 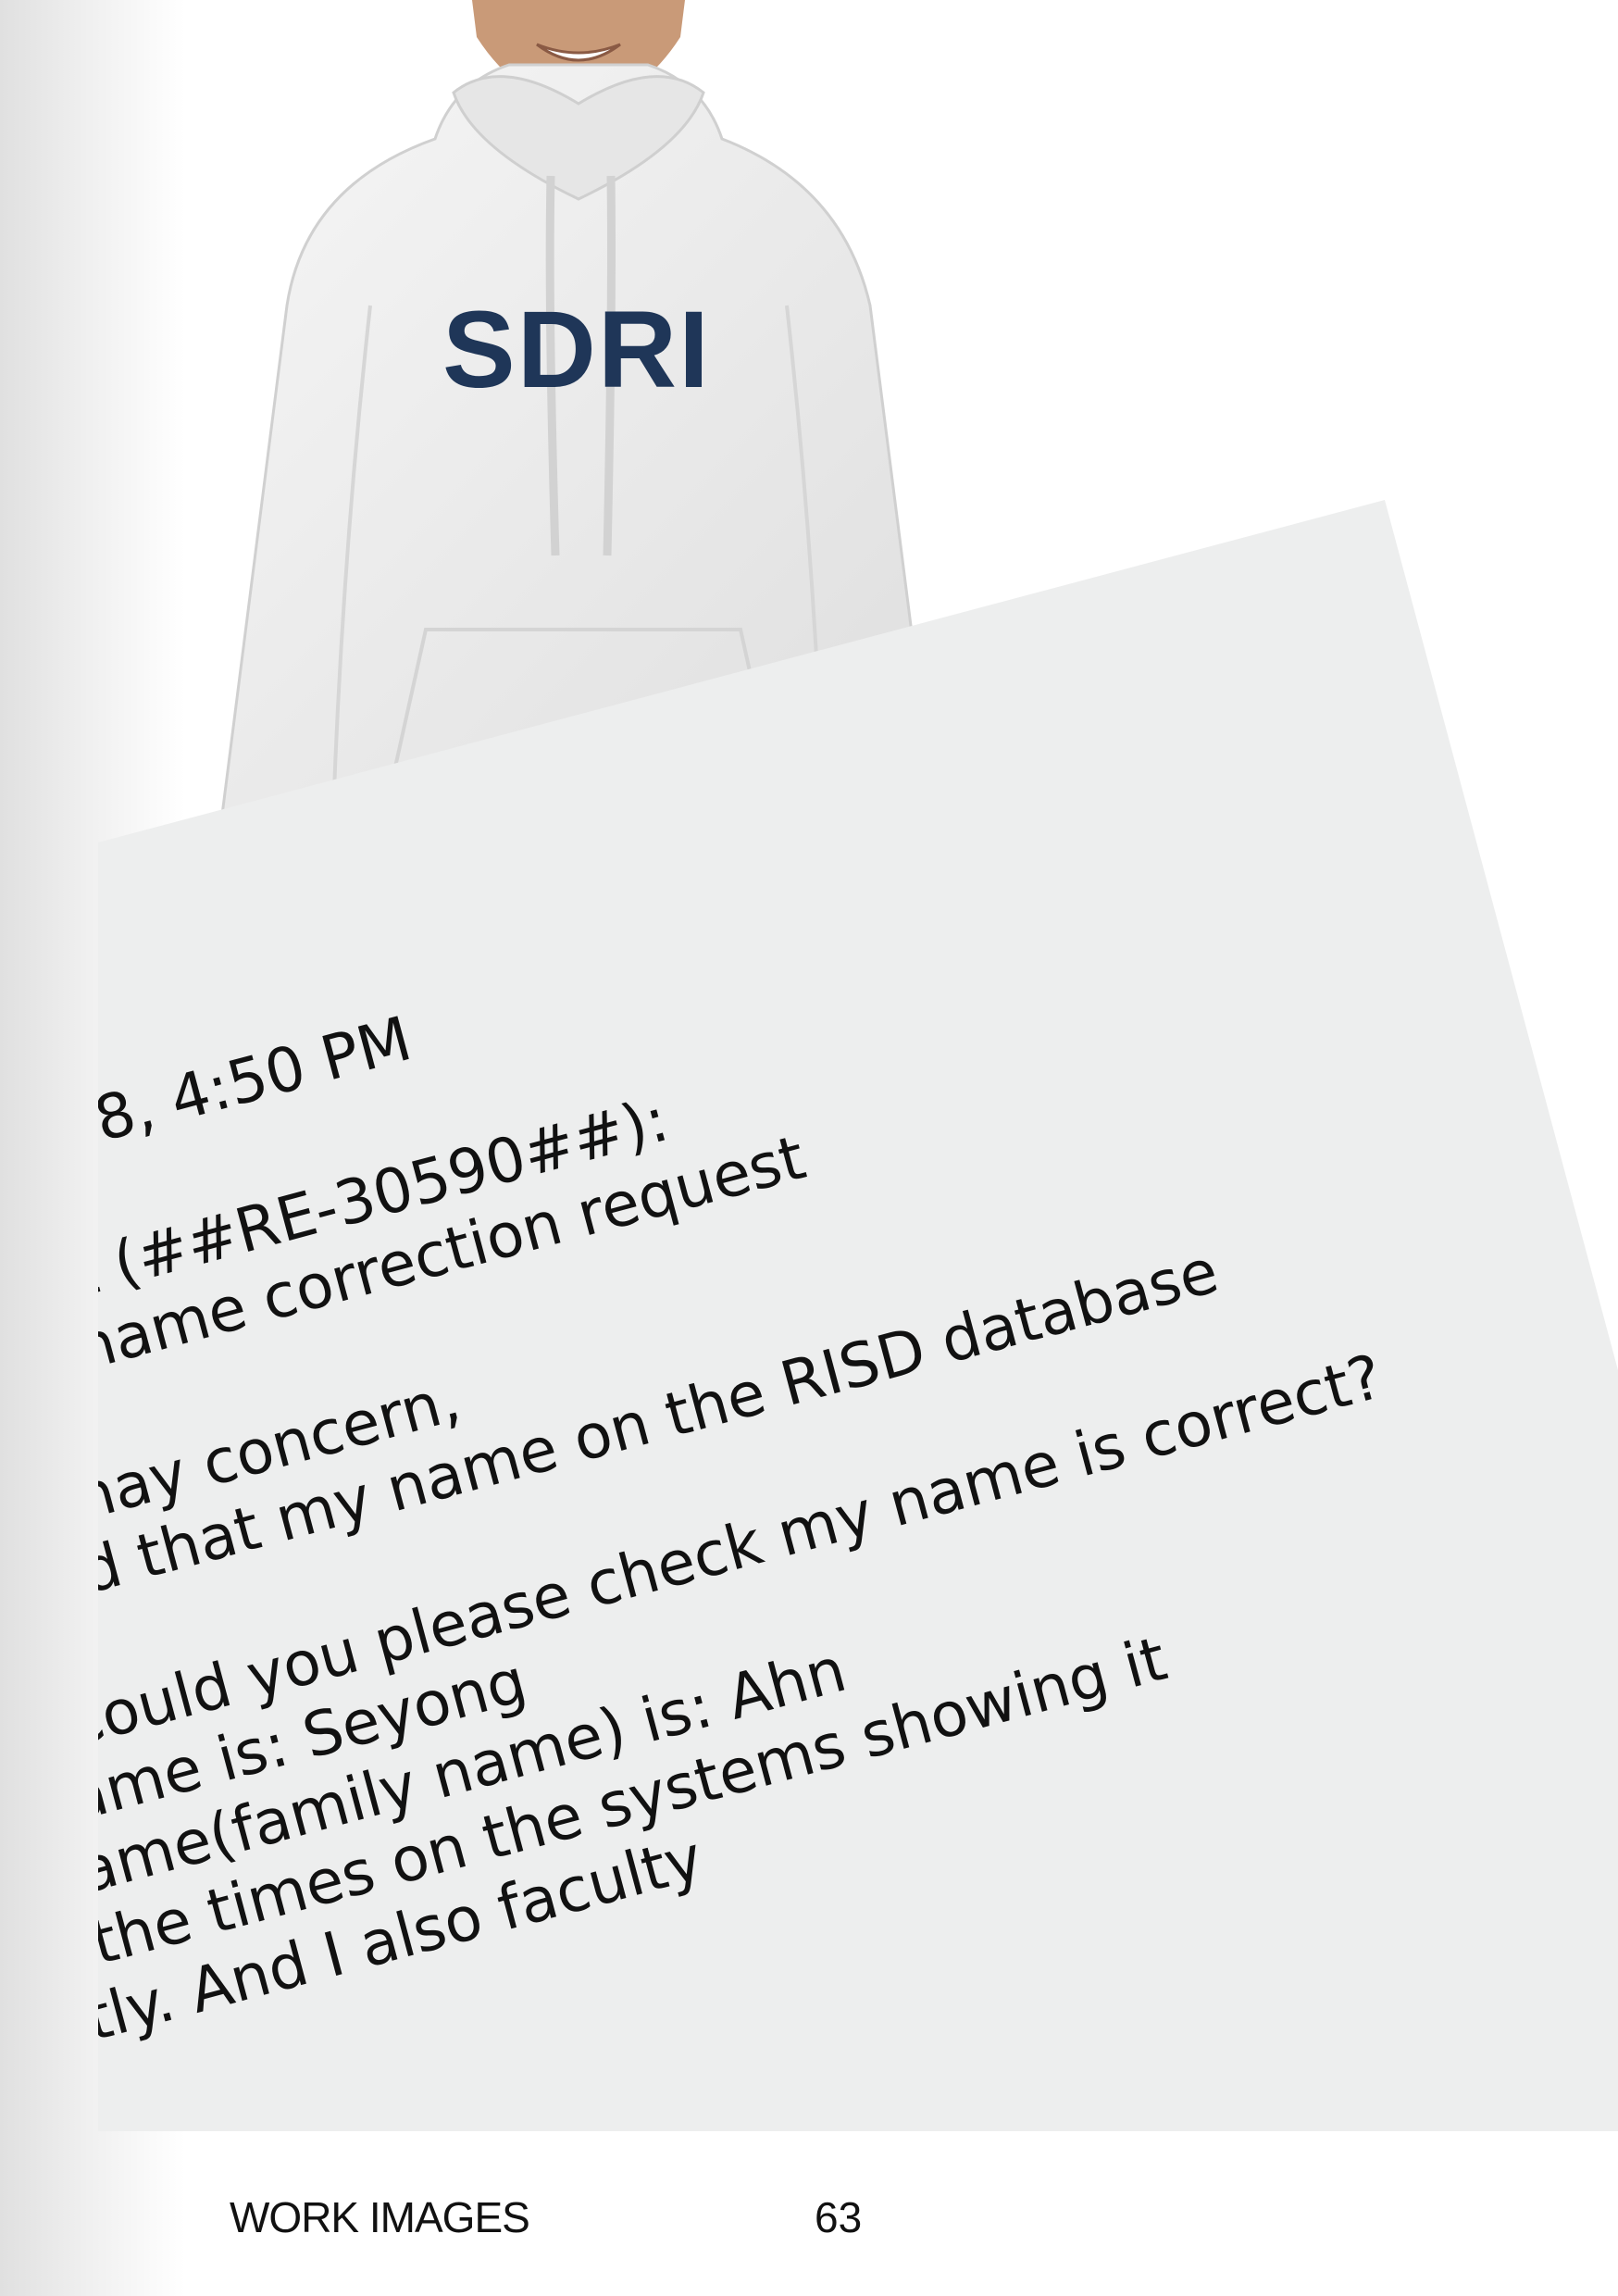 I want to click on hoodie-logo: SDRI, so click(x=576, y=350).